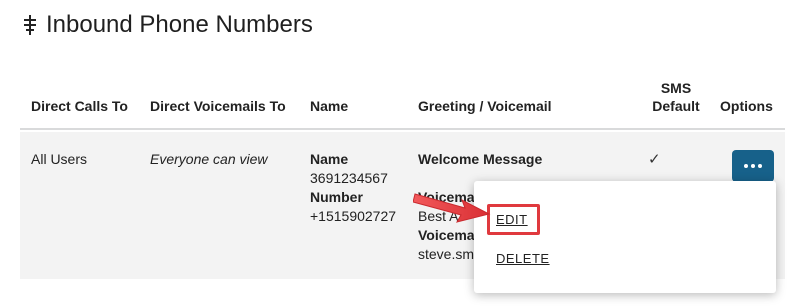  What do you see at coordinates (353, 187) in the screenshot?
I see `cell-name: Name 3691234567 Number +1515902727` at bounding box center [353, 187].